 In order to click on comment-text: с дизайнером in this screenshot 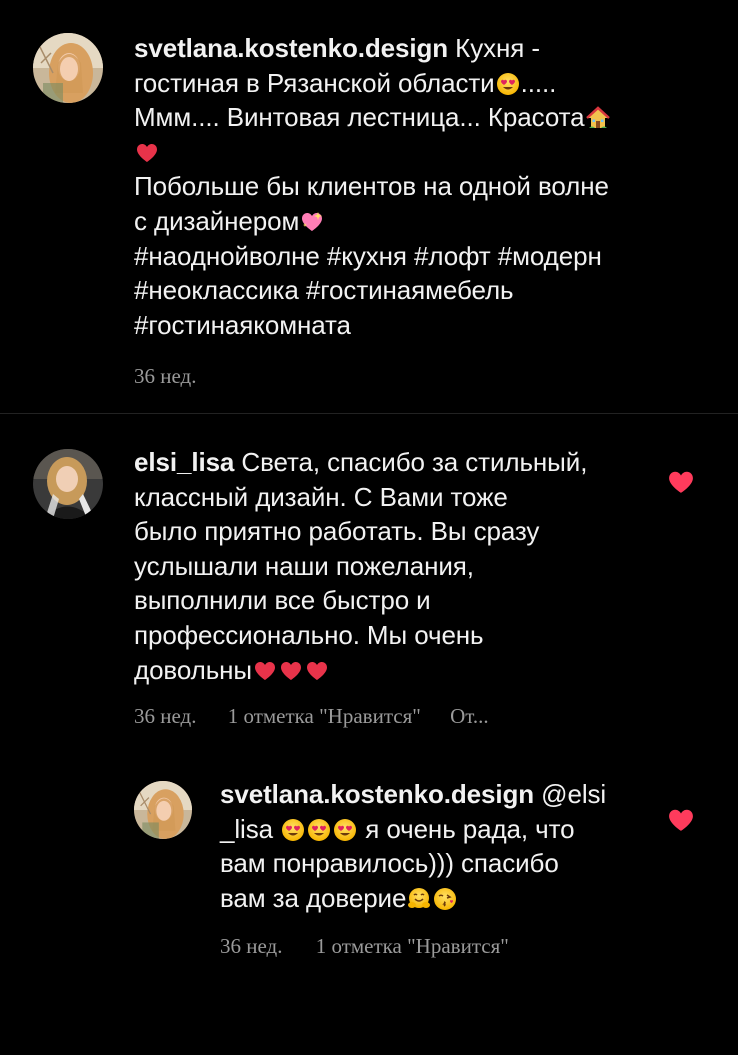, I will do `click(217, 220)`.